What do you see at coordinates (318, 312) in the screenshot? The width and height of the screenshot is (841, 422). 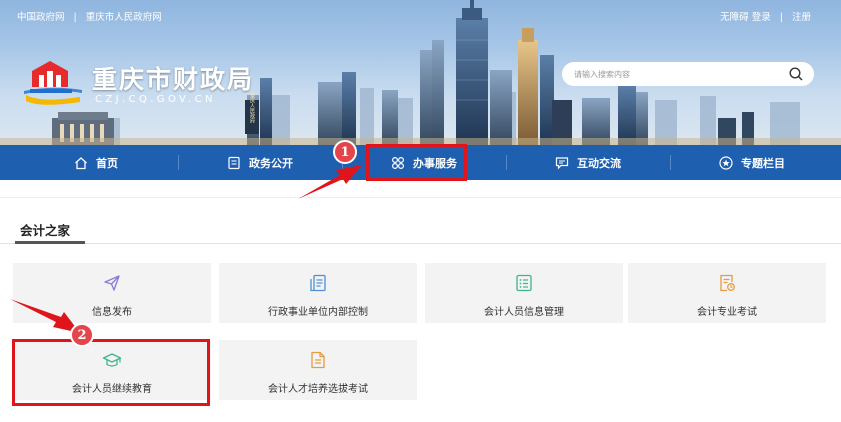 I see `card-label: 行政事业单位内部控制` at bounding box center [318, 312].